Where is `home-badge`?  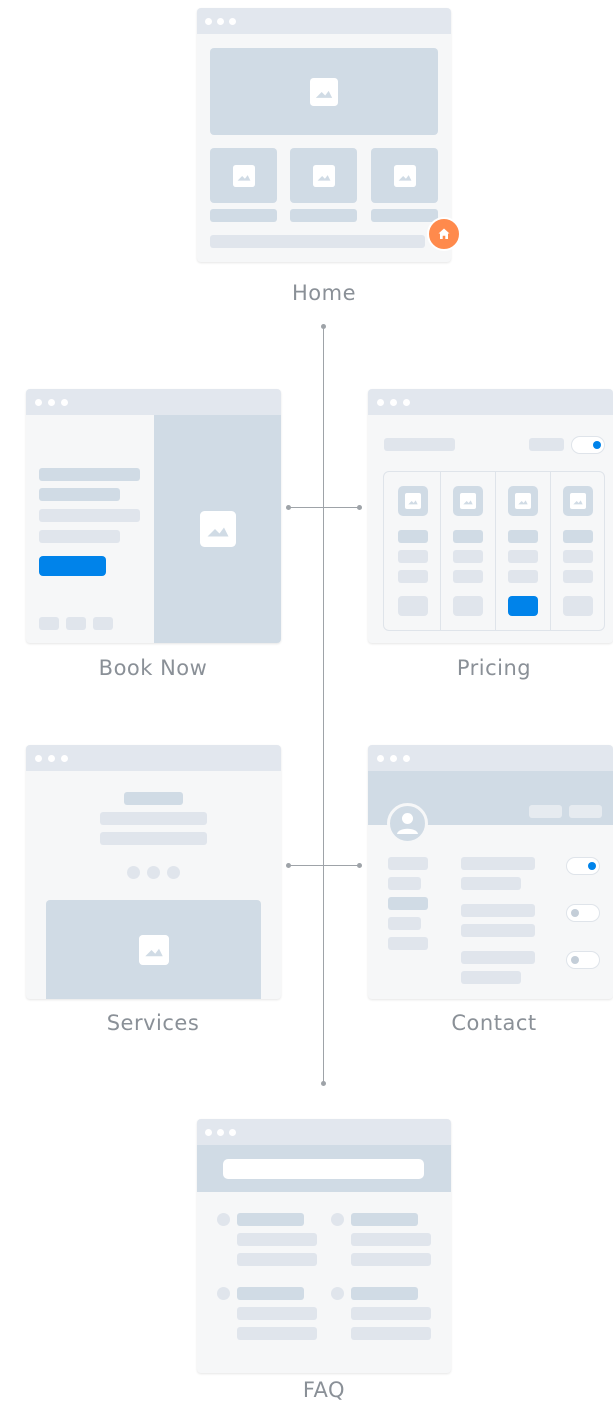 home-badge is located at coordinates (444, 234).